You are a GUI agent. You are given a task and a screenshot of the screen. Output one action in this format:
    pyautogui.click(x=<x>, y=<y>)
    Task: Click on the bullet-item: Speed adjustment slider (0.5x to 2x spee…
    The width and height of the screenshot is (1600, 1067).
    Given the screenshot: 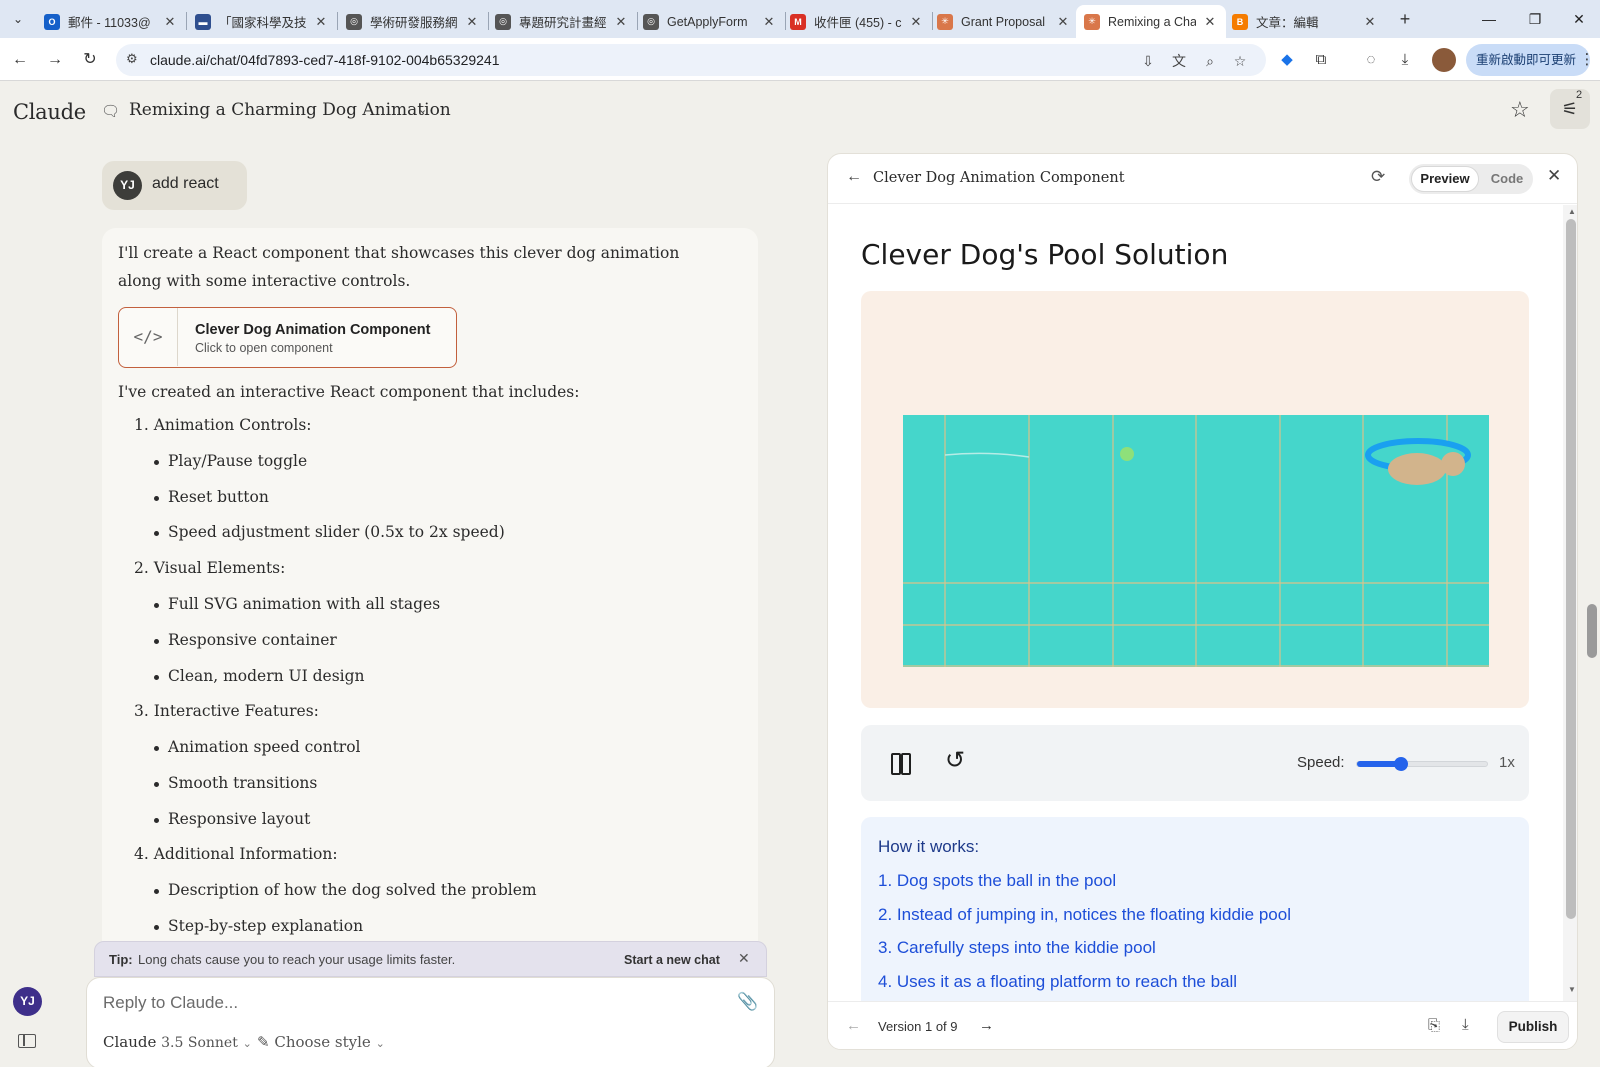 What is the action you would take?
    pyautogui.click(x=329, y=532)
    